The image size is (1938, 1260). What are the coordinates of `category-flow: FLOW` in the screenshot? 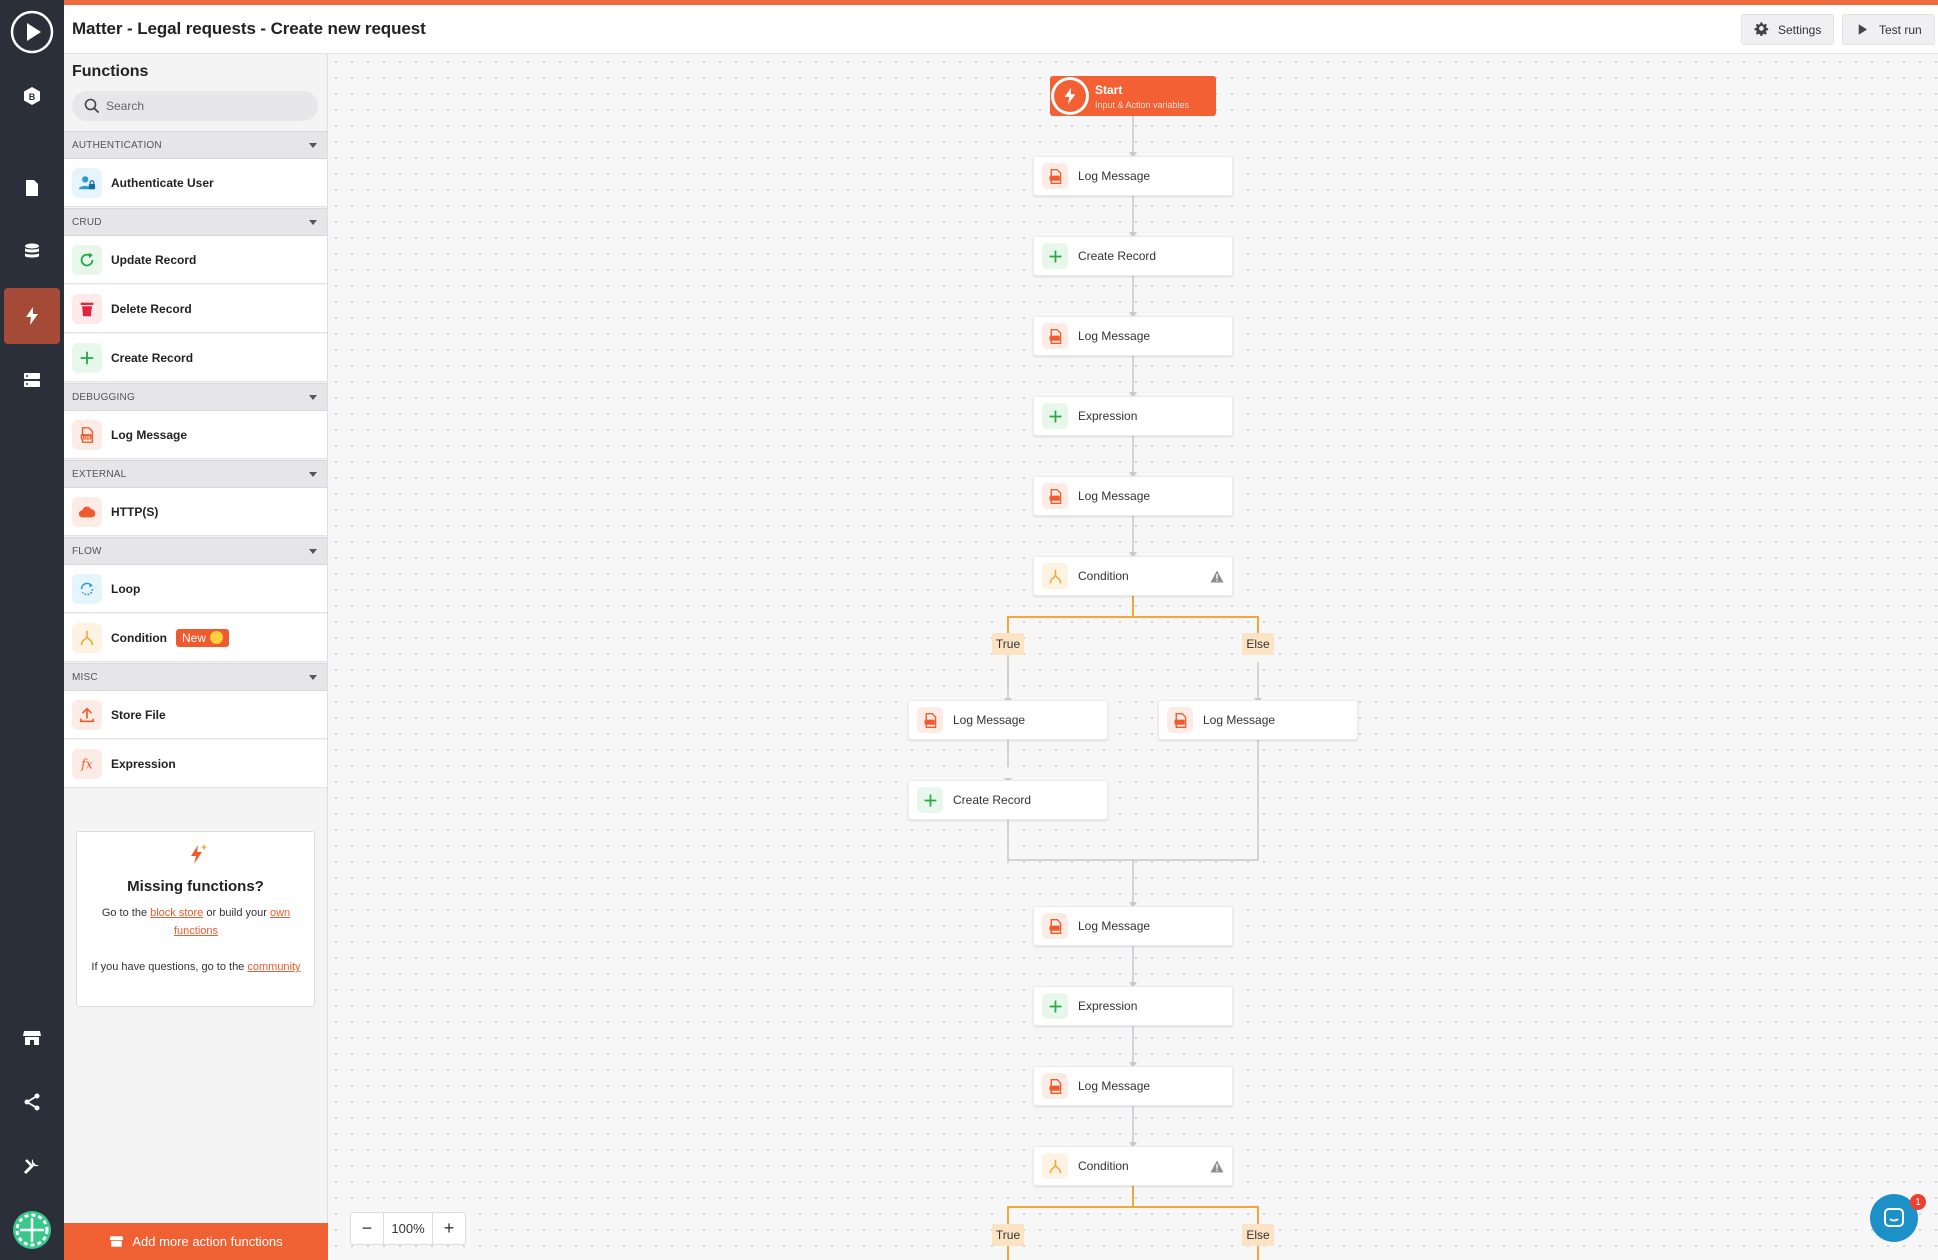 It's located at (195, 551).